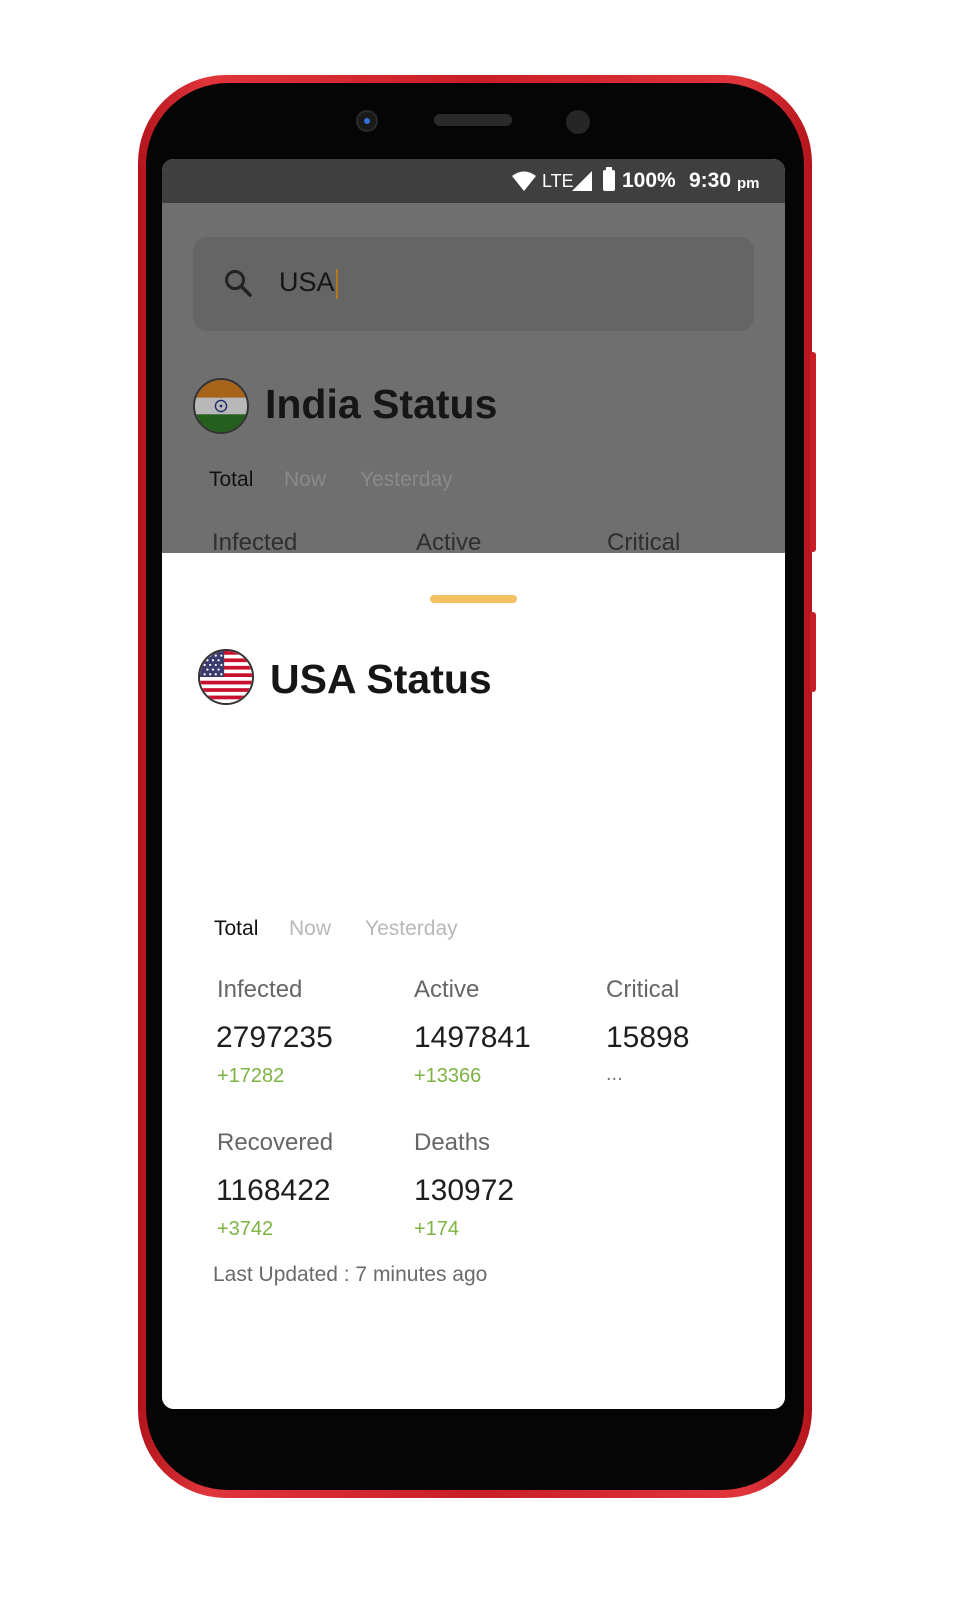  I want to click on network-type: LTE, so click(558, 181).